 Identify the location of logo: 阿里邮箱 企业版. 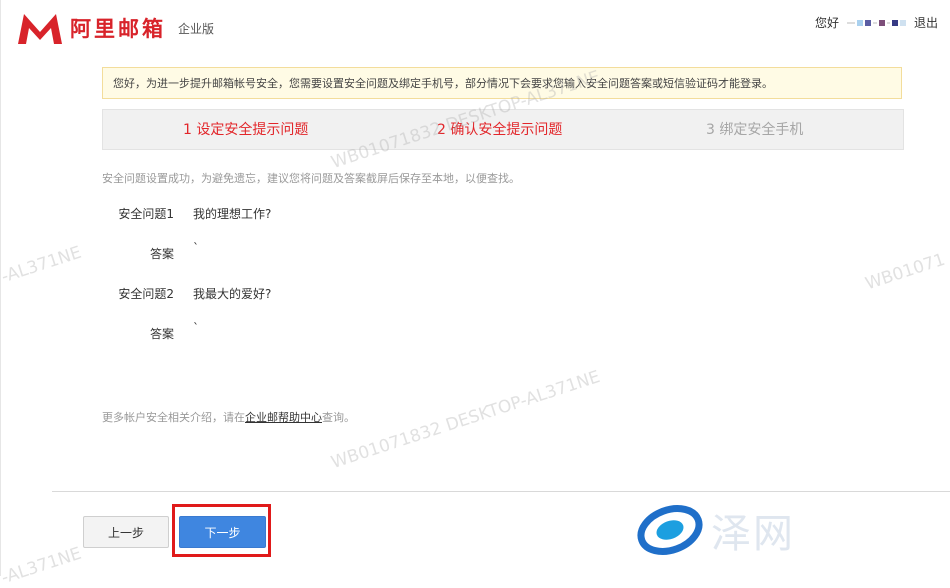
(115, 29).